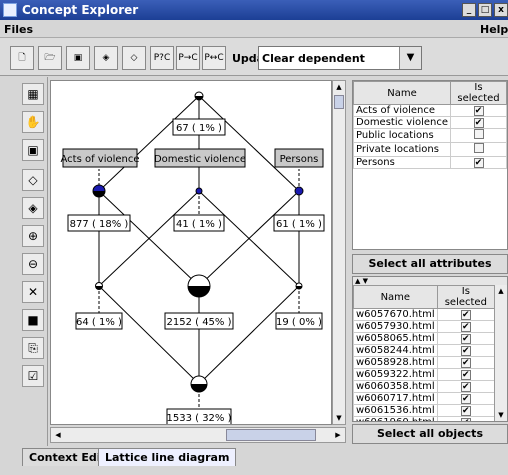  What do you see at coordinates (106, 58) in the screenshot?
I see `lattice-layout-icon: ◈` at bounding box center [106, 58].